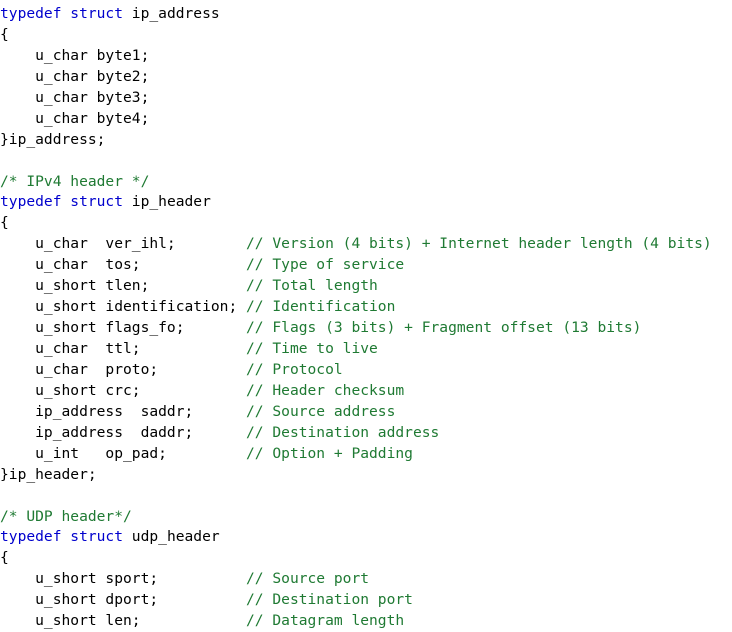  Describe the element at coordinates (123, 286) in the screenshot. I see `code-token-plain: u_short tlen;` at that location.